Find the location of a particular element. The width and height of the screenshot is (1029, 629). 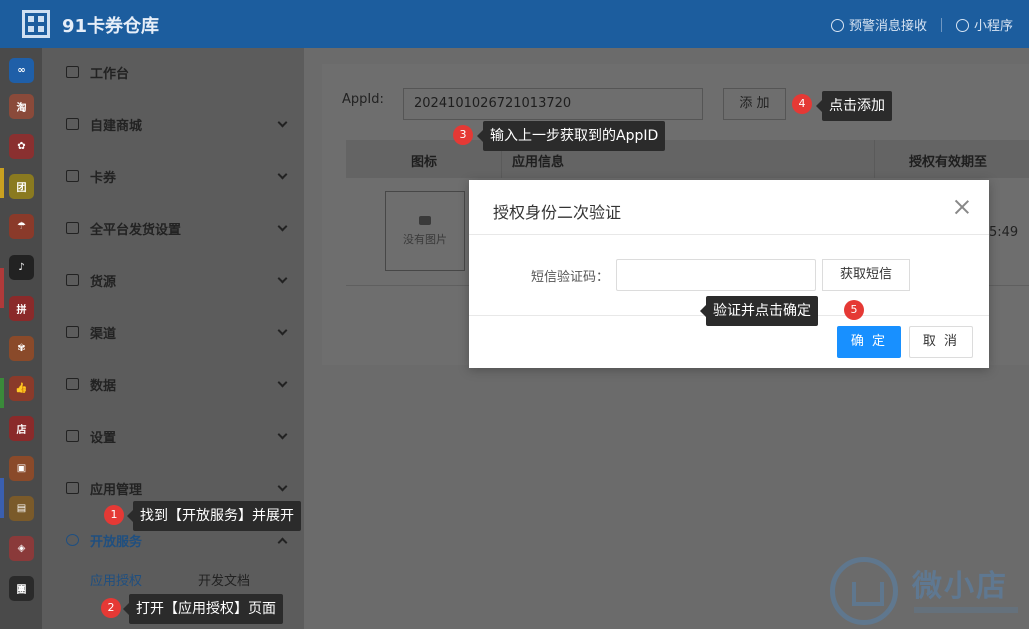

top-header: 91卡券仓库 预警消息接收 小程序 is located at coordinates (514, 24).